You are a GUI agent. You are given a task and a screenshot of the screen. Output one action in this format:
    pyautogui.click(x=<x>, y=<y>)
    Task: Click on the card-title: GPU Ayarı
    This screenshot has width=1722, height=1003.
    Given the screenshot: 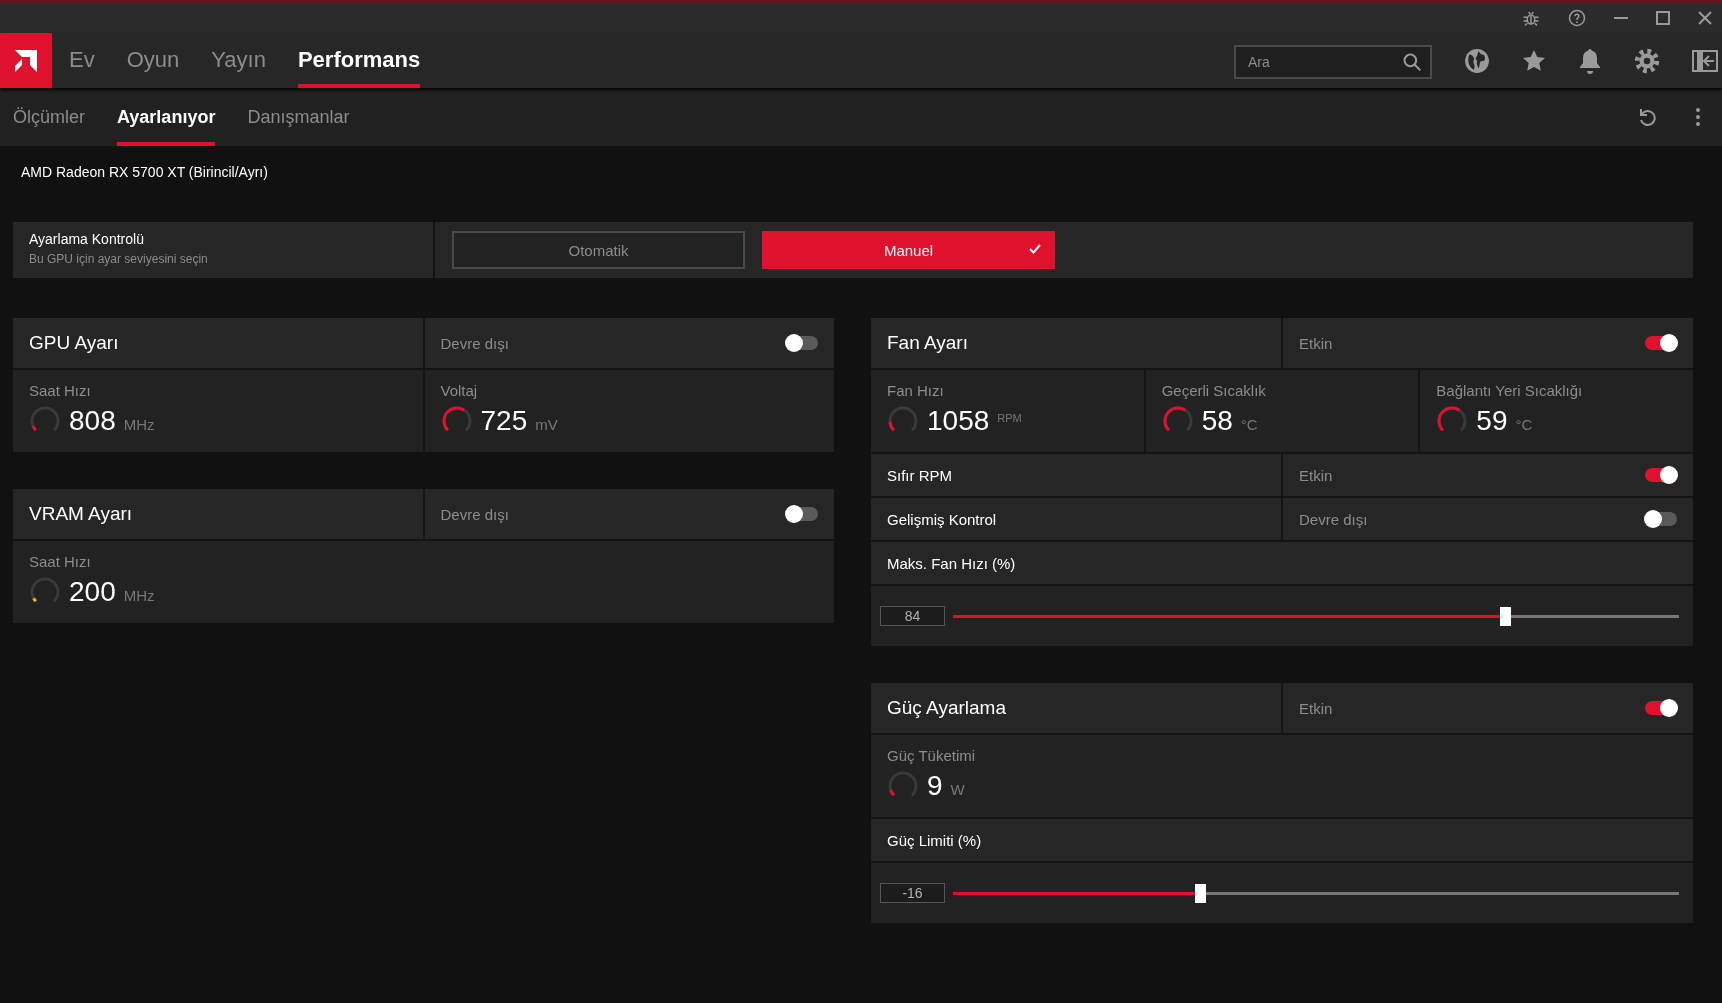 What is the action you would take?
    pyautogui.click(x=74, y=343)
    